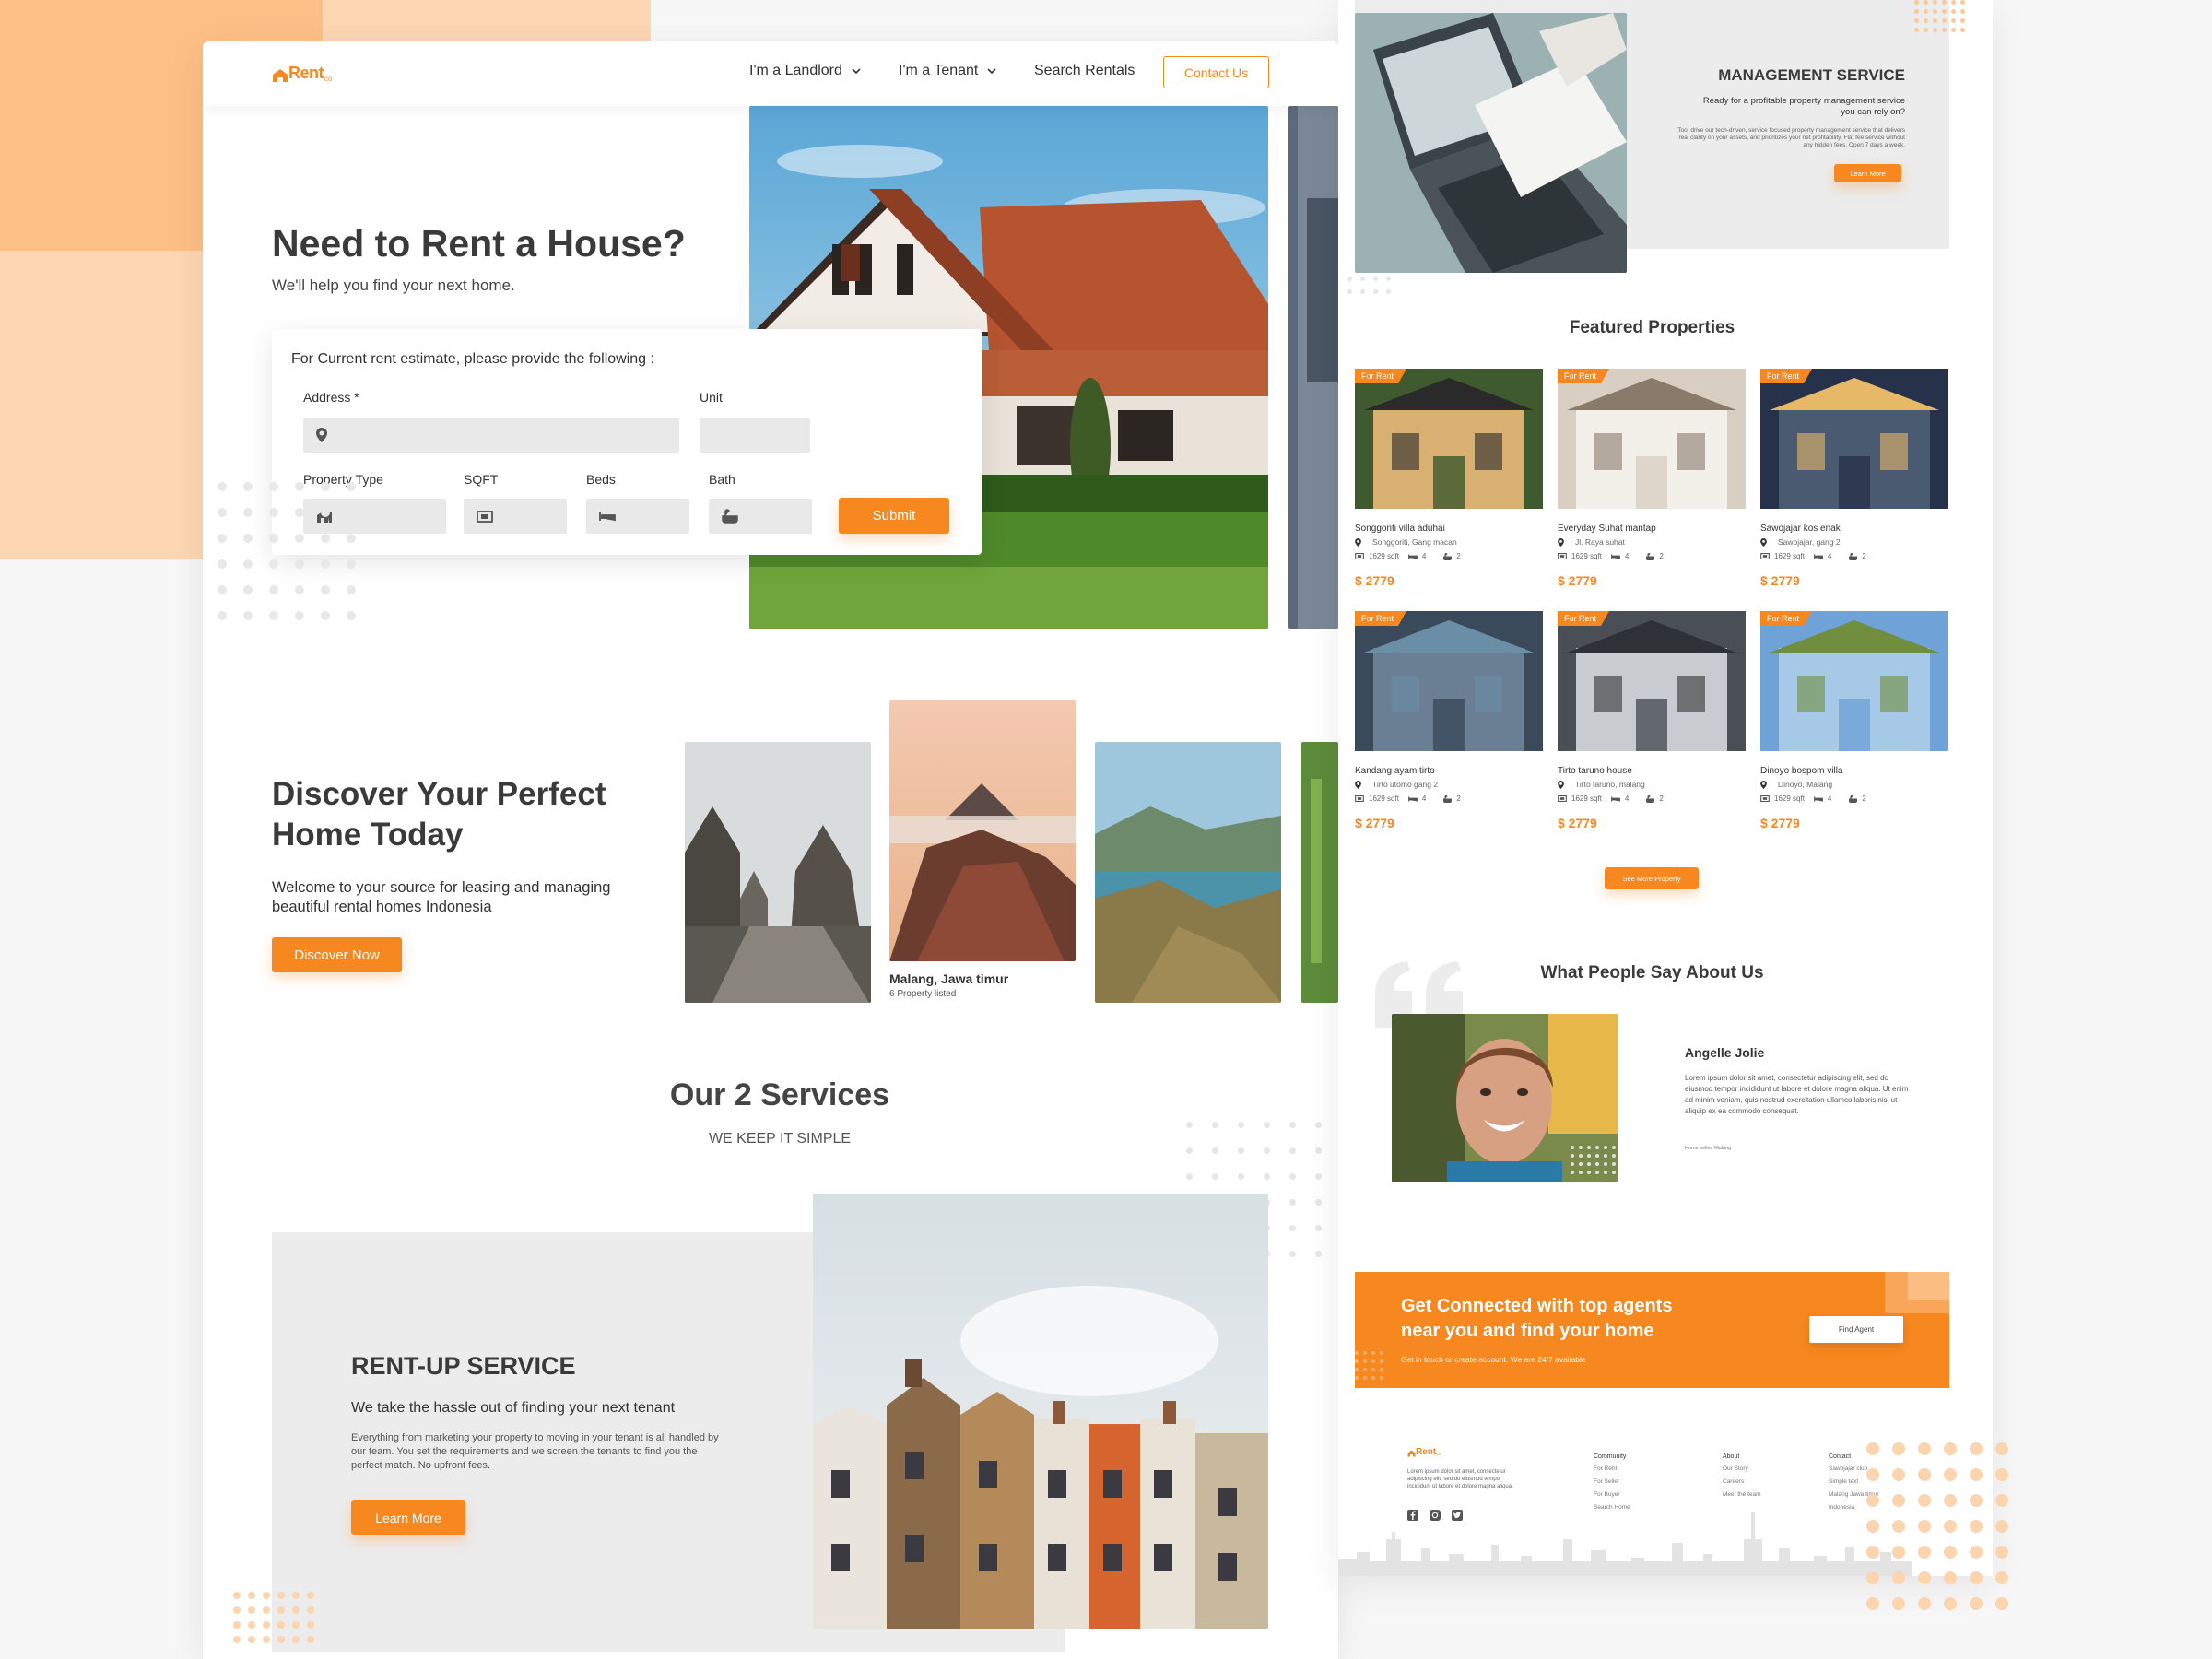 This screenshot has height=1659, width=2212. Describe the element at coordinates (1742, 1468) in the screenshot. I see `footer-link: Our Story` at that location.